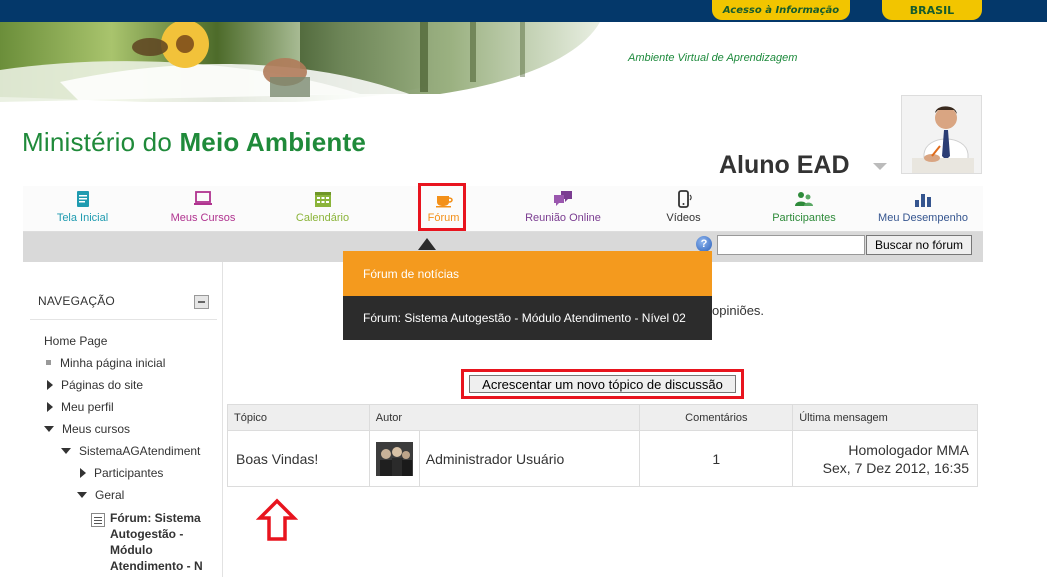 Image resolution: width=1047 pixels, height=577 pixels. I want to click on tree-item-site-pages: Páginas do site, so click(95, 385).